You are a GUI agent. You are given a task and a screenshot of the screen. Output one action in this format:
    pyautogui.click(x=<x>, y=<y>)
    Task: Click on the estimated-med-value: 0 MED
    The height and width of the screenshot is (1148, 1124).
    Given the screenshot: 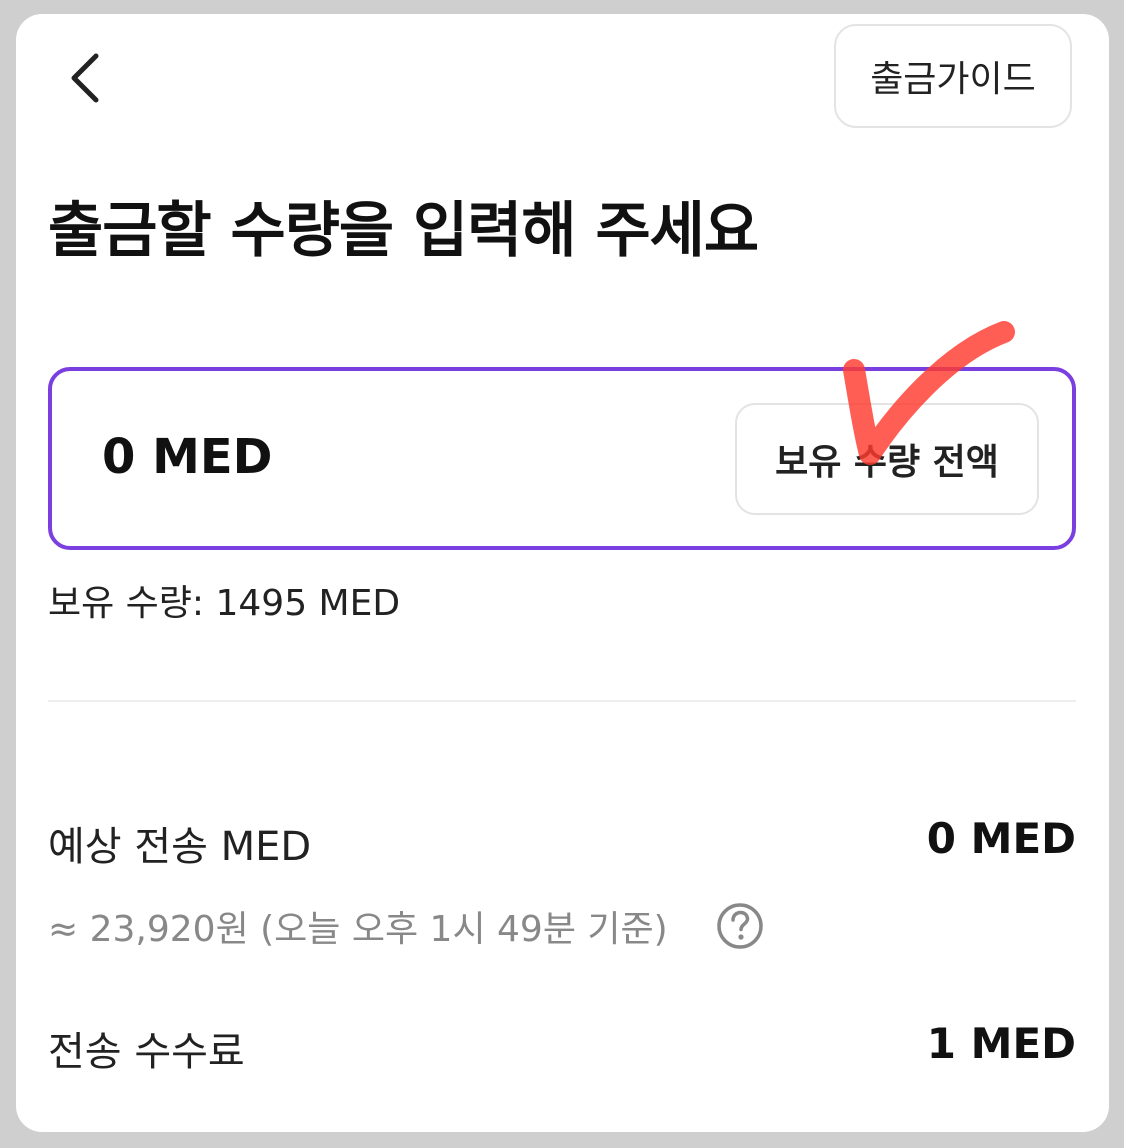 What is the action you would take?
    pyautogui.click(x=1001, y=838)
    